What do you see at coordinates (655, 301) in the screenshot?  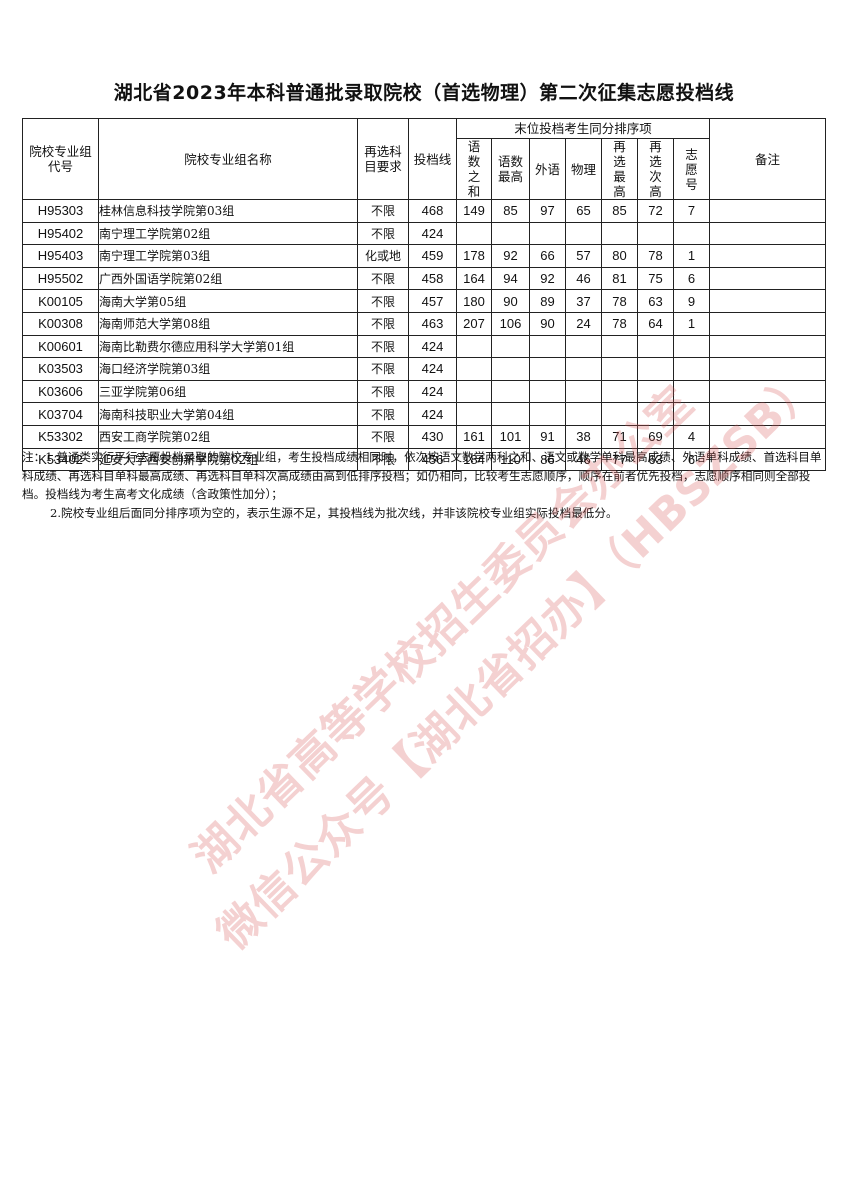 I see `row-elective-second: 63` at bounding box center [655, 301].